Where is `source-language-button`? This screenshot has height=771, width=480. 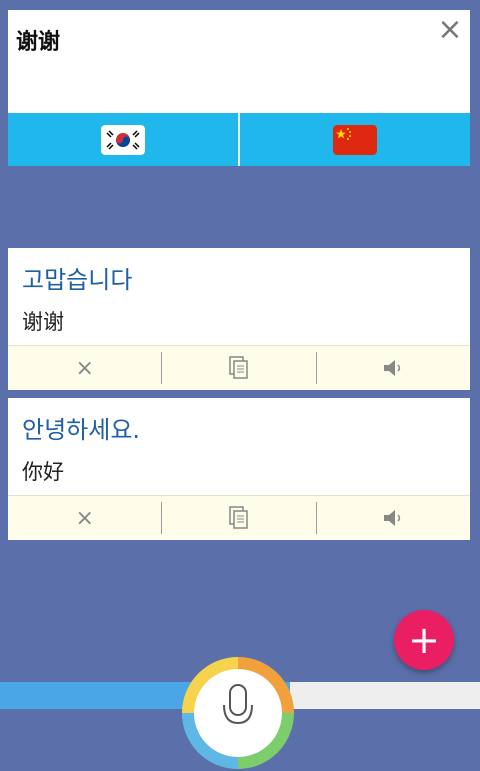 source-language-button is located at coordinates (123, 139).